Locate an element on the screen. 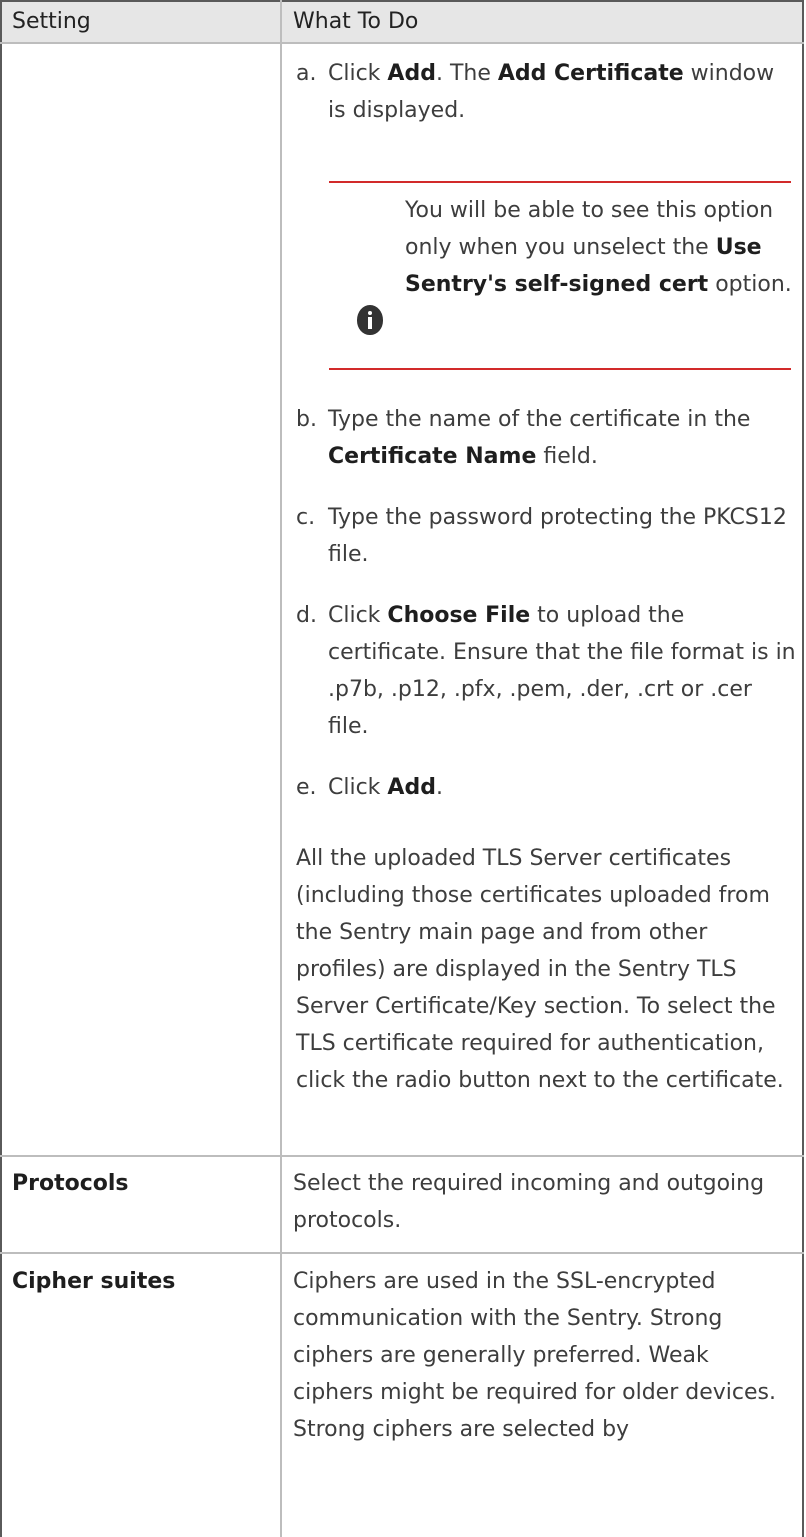 The width and height of the screenshot is (806, 1537). setting-cipher-suites: Cipher suites is located at coordinates (94, 1281).